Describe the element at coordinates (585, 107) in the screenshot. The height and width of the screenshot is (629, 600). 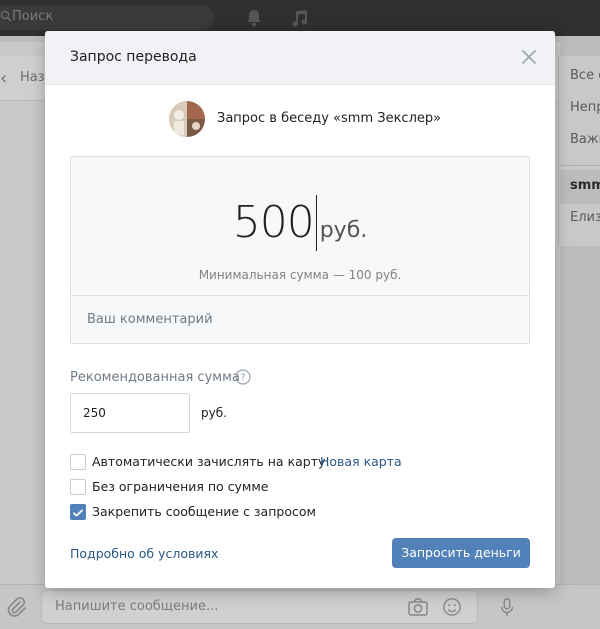
I see `filter-unread: Непр` at that location.